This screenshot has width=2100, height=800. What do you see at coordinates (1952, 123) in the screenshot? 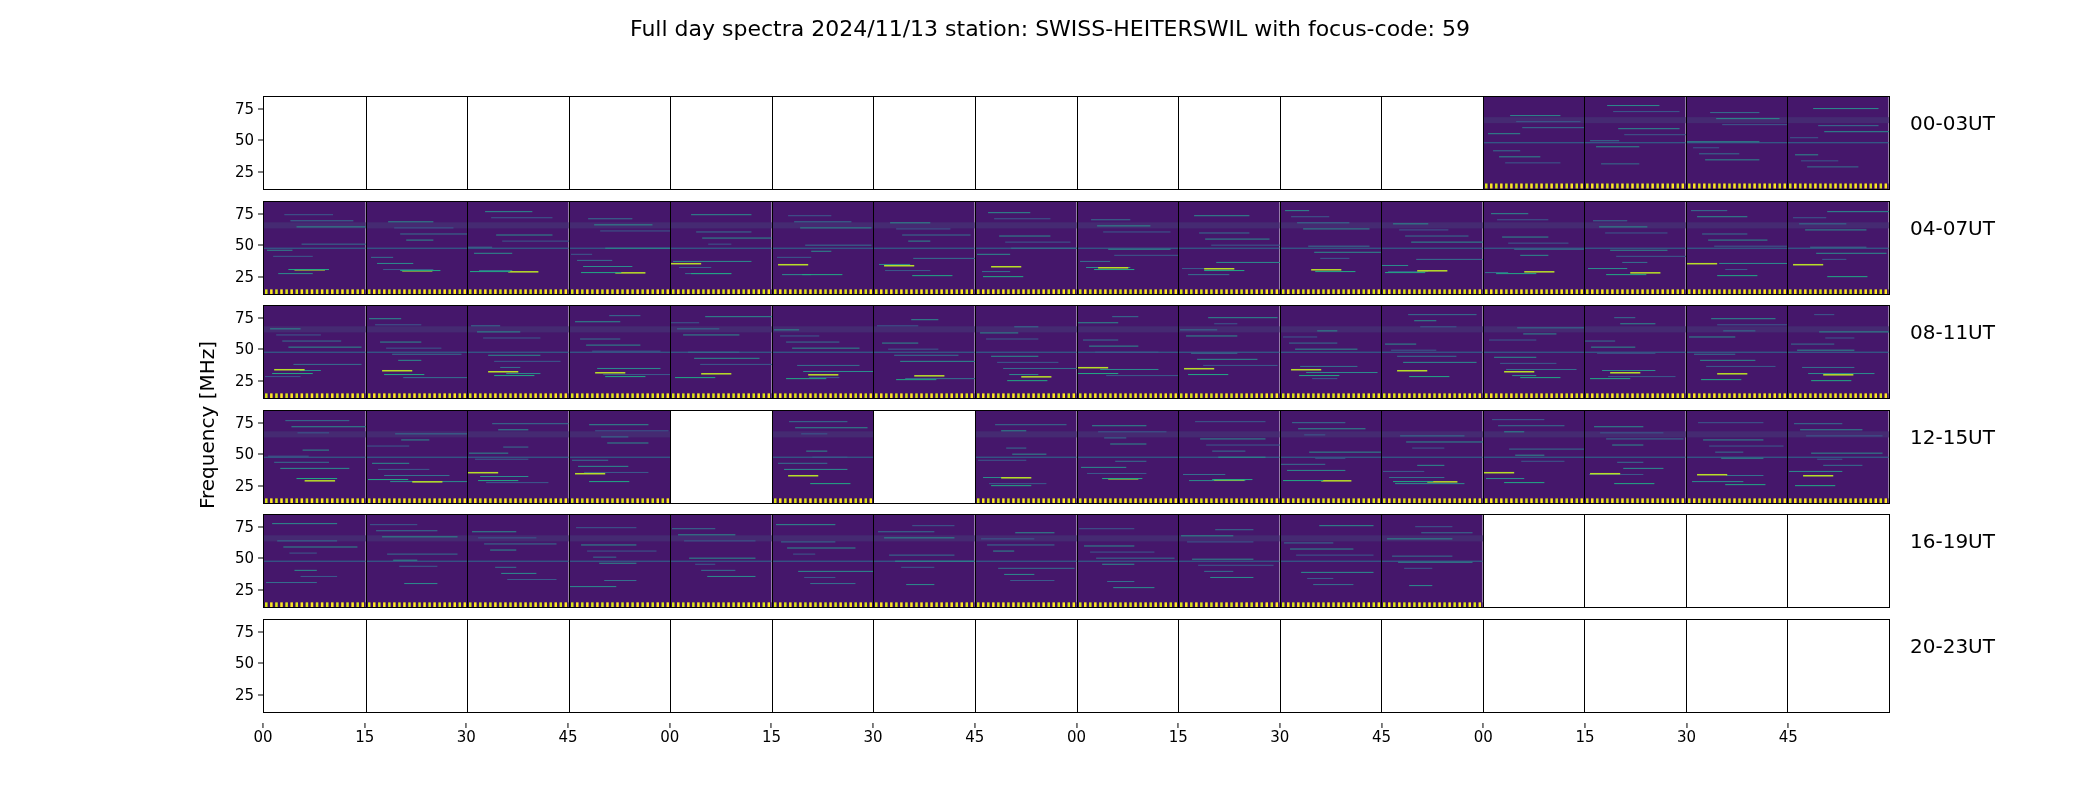
I see `row-time-label: 00-03UT` at bounding box center [1952, 123].